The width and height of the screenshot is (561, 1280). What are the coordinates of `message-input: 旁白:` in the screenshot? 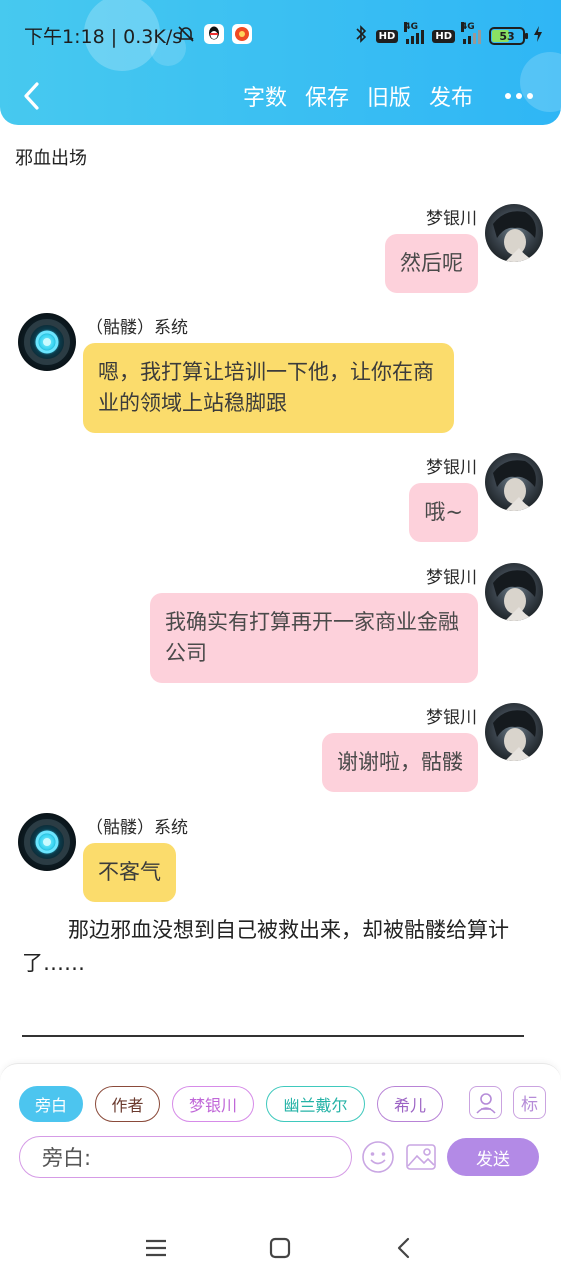 It's located at (185, 1157).